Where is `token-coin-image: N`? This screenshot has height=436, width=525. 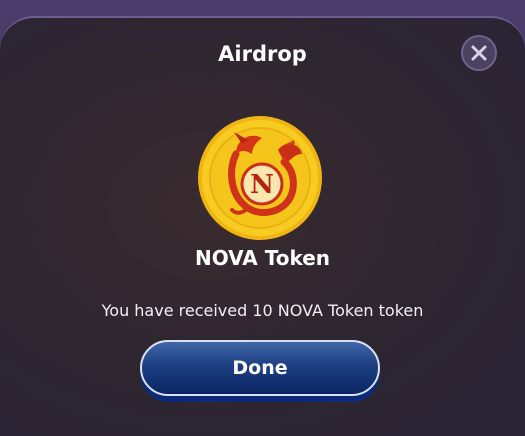
token-coin-image: N is located at coordinates (260, 178).